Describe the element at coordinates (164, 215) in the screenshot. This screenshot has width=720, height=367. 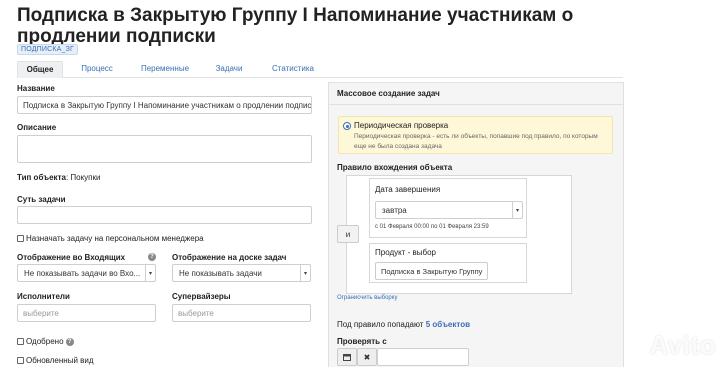
I see `essence-input` at that location.